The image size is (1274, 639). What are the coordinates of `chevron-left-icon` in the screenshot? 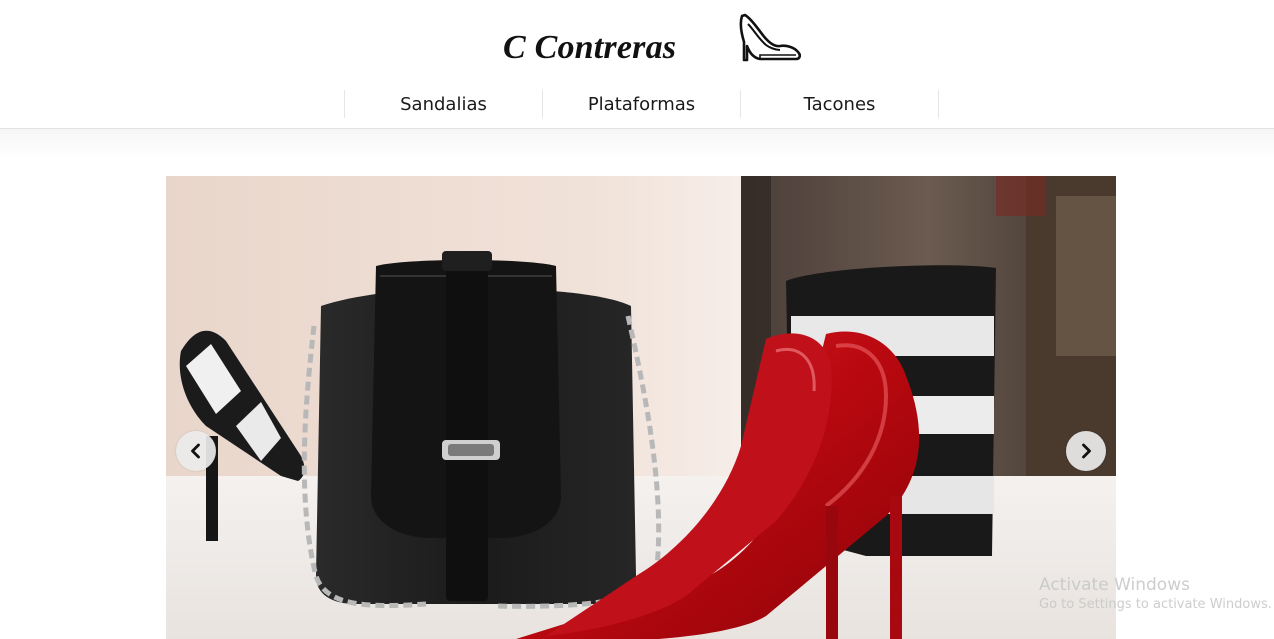 It's located at (195, 451).